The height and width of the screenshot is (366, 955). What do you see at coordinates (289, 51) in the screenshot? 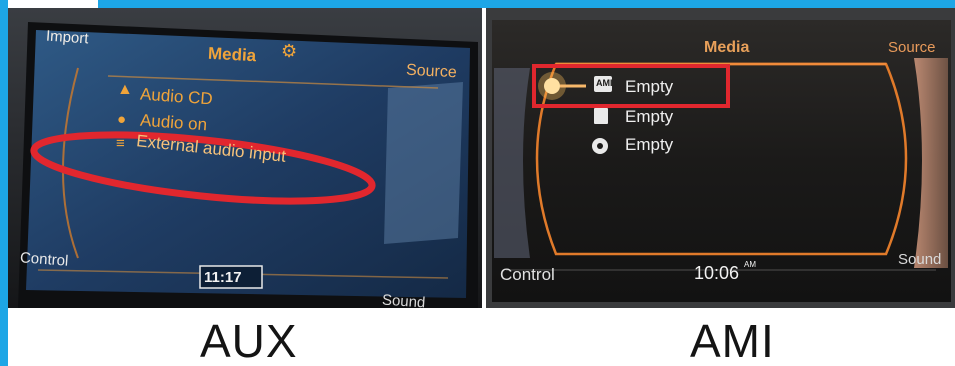
I see `media-gear-icon: ⚙` at bounding box center [289, 51].